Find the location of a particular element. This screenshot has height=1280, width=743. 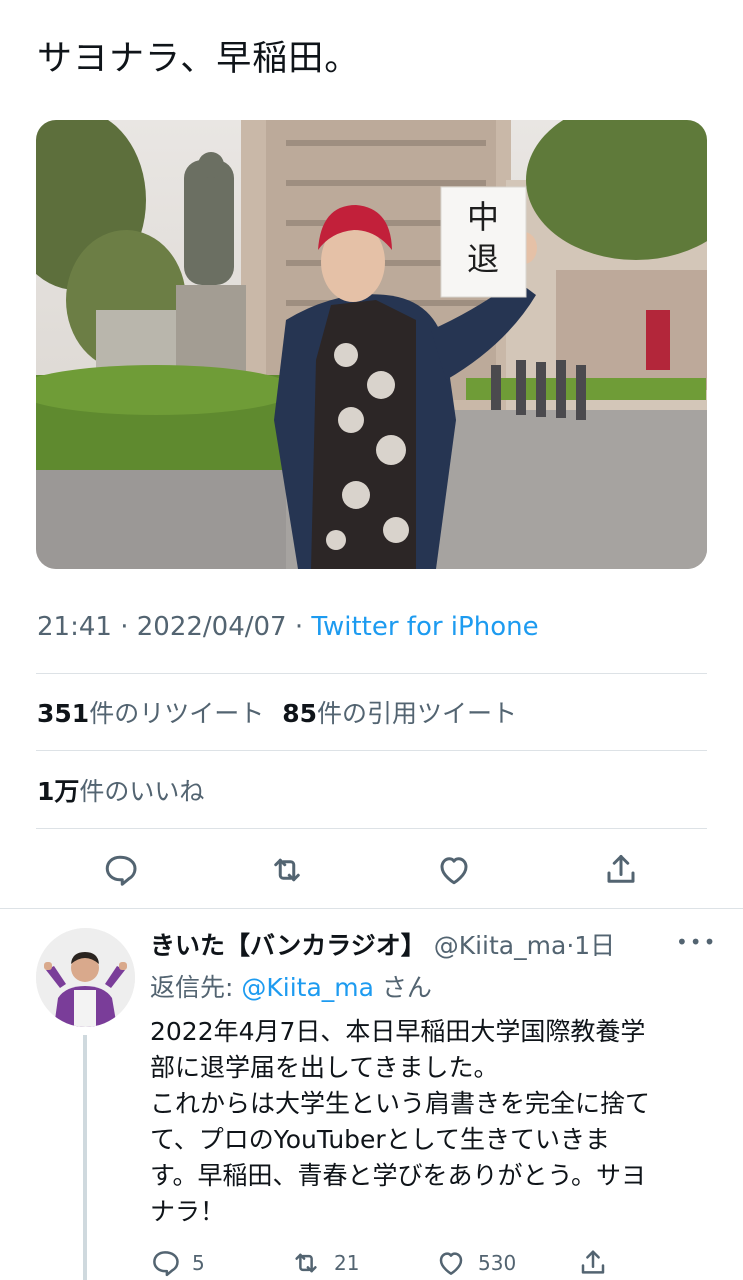

reply-share-button is located at coordinates (593, 1263).